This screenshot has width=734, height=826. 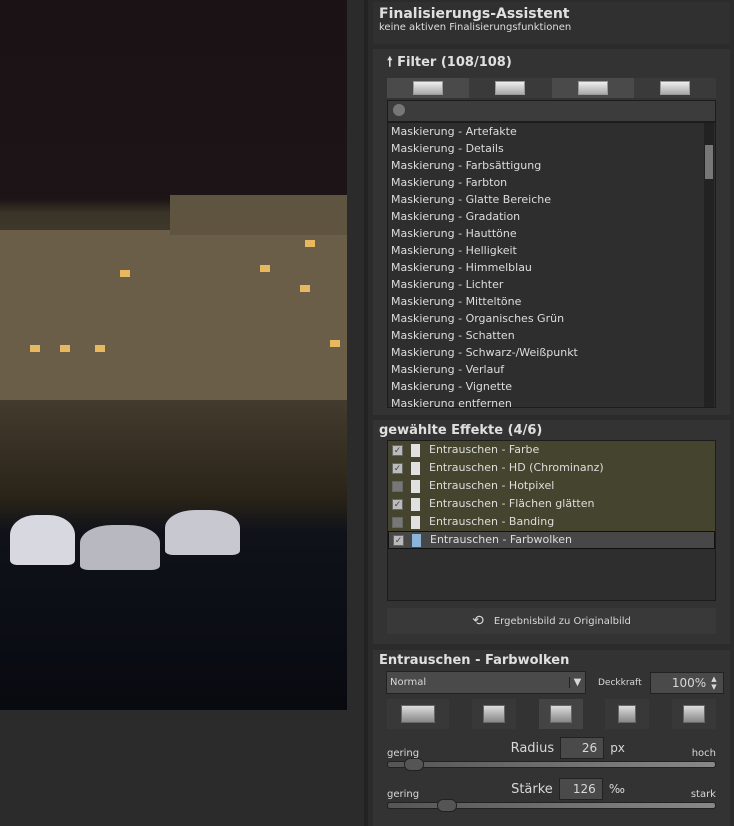 What do you see at coordinates (366, 413) in the screenshot?
I see `panel-splitter` at bounding box center [366, 413].